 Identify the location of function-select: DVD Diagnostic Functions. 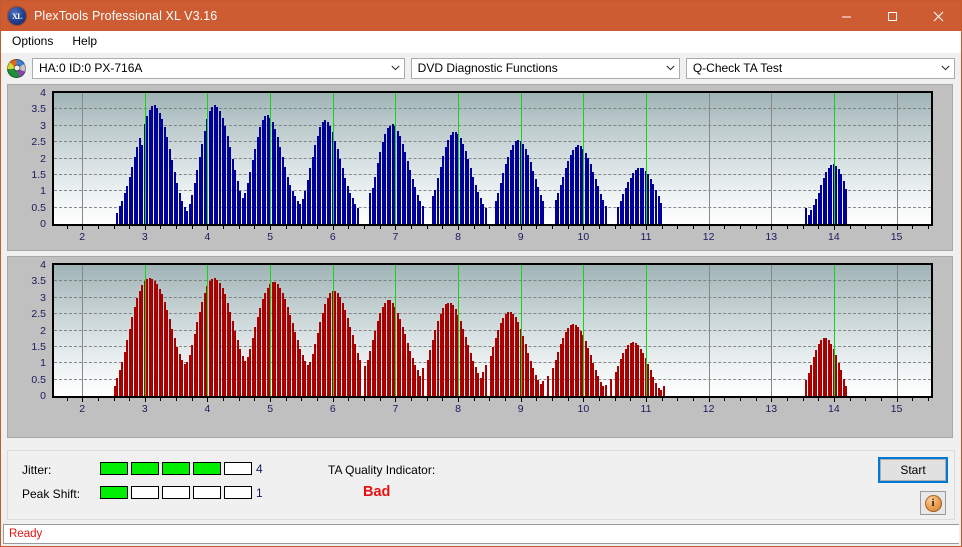
(545, 68).